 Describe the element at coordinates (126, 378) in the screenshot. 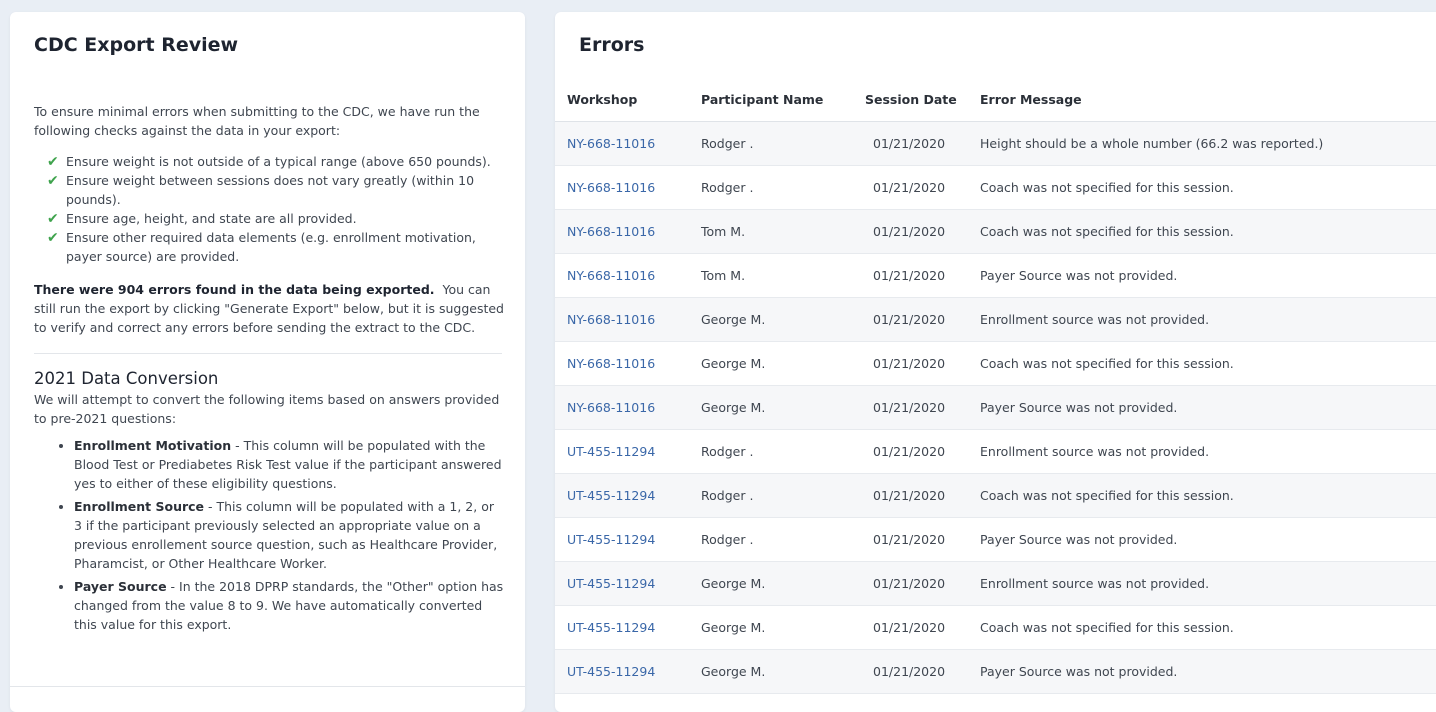

I see `conversion-title: 2021 Data Conversion` at that location.